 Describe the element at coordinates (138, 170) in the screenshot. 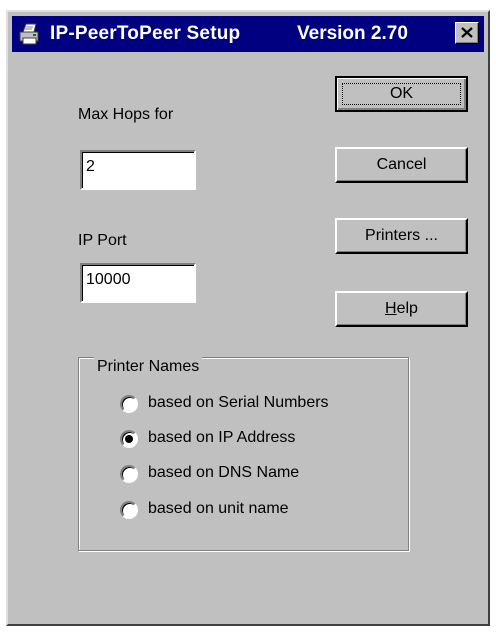

I see `max-hops-input: 2` at that location.